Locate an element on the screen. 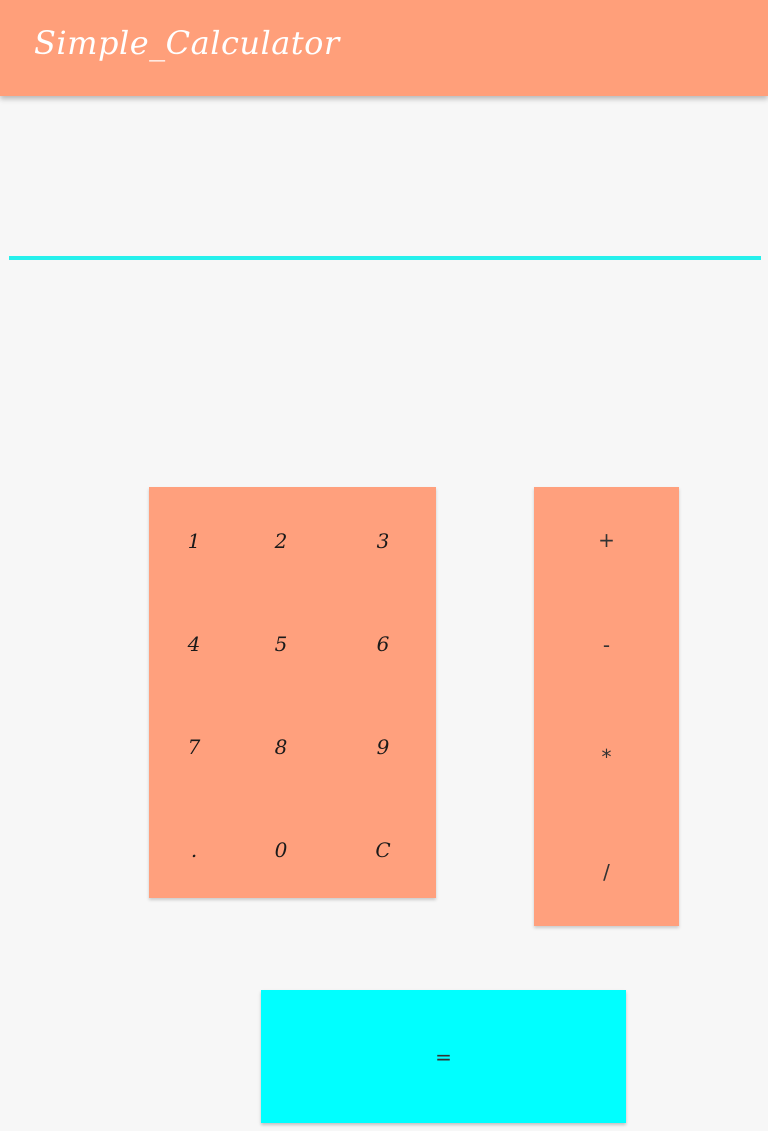  key-7: 7 is located at coordinates (194, 747).